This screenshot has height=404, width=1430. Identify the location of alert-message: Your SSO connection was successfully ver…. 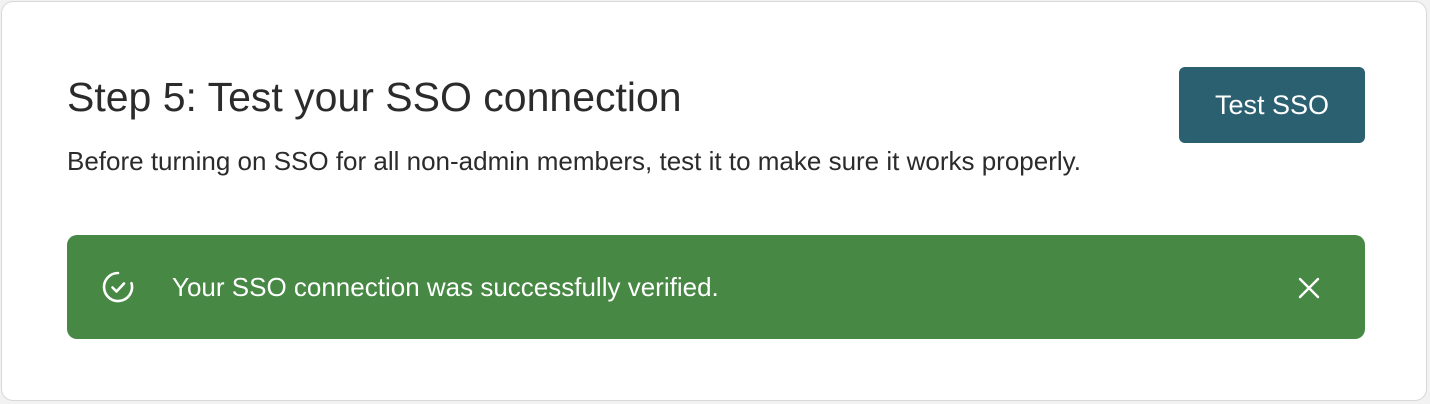
(445, 287).